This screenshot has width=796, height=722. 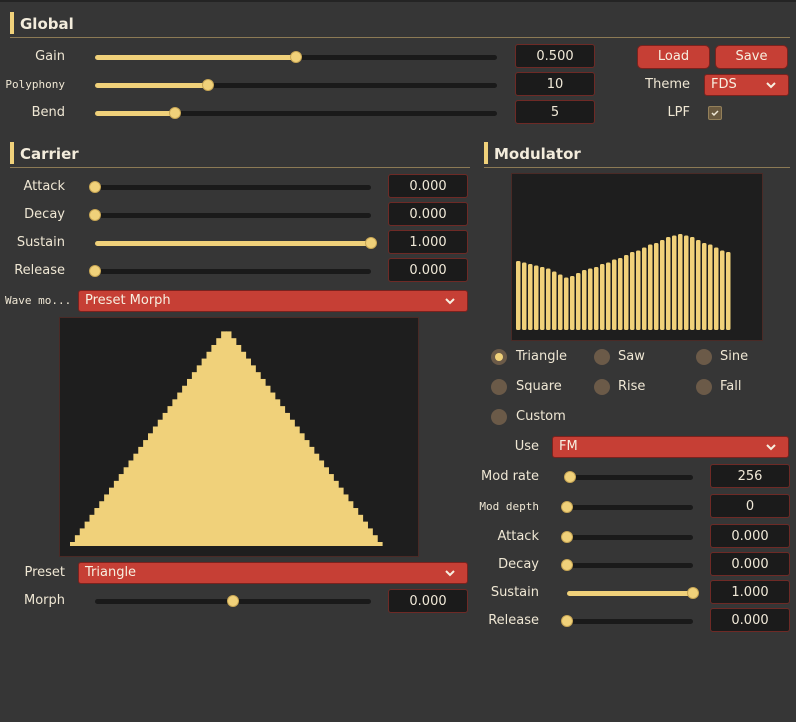 What do you see at coordinates (39, 270) in the screenshot?
I see `carrier-release-label: Release` at bounding box center [39, 270].